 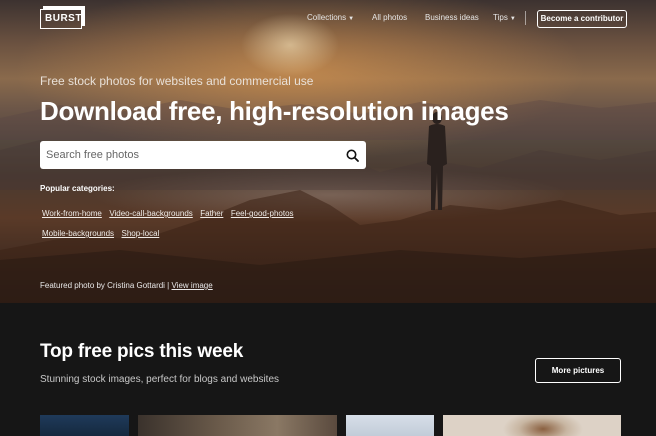 What do you see at coordinates (211, 214) in the screenshot?
I see `category-link-father: Father` at bounding box center [211, 214].